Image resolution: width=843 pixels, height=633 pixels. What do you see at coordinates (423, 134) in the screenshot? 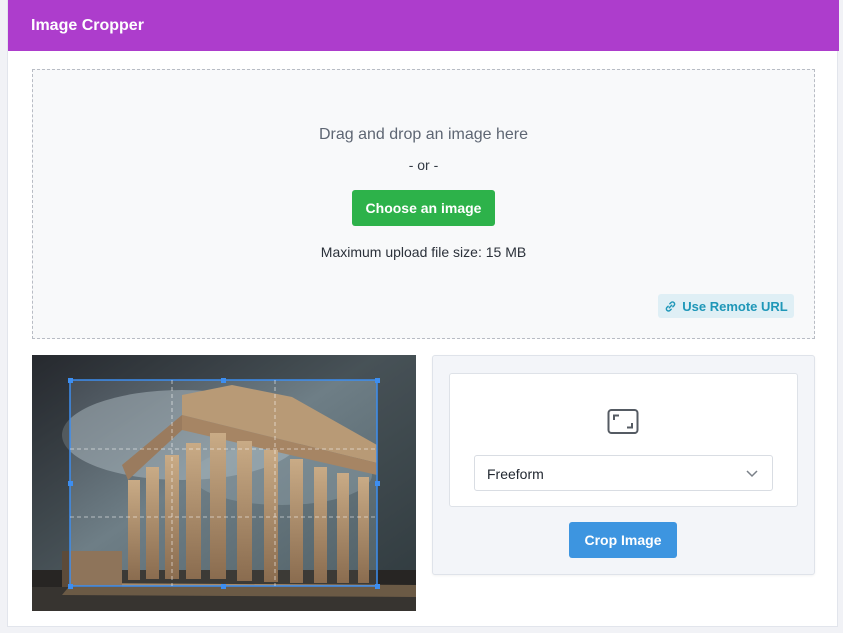
I see `dropzone-title: Drag and drop an image here` at bounding box center [423, 134].